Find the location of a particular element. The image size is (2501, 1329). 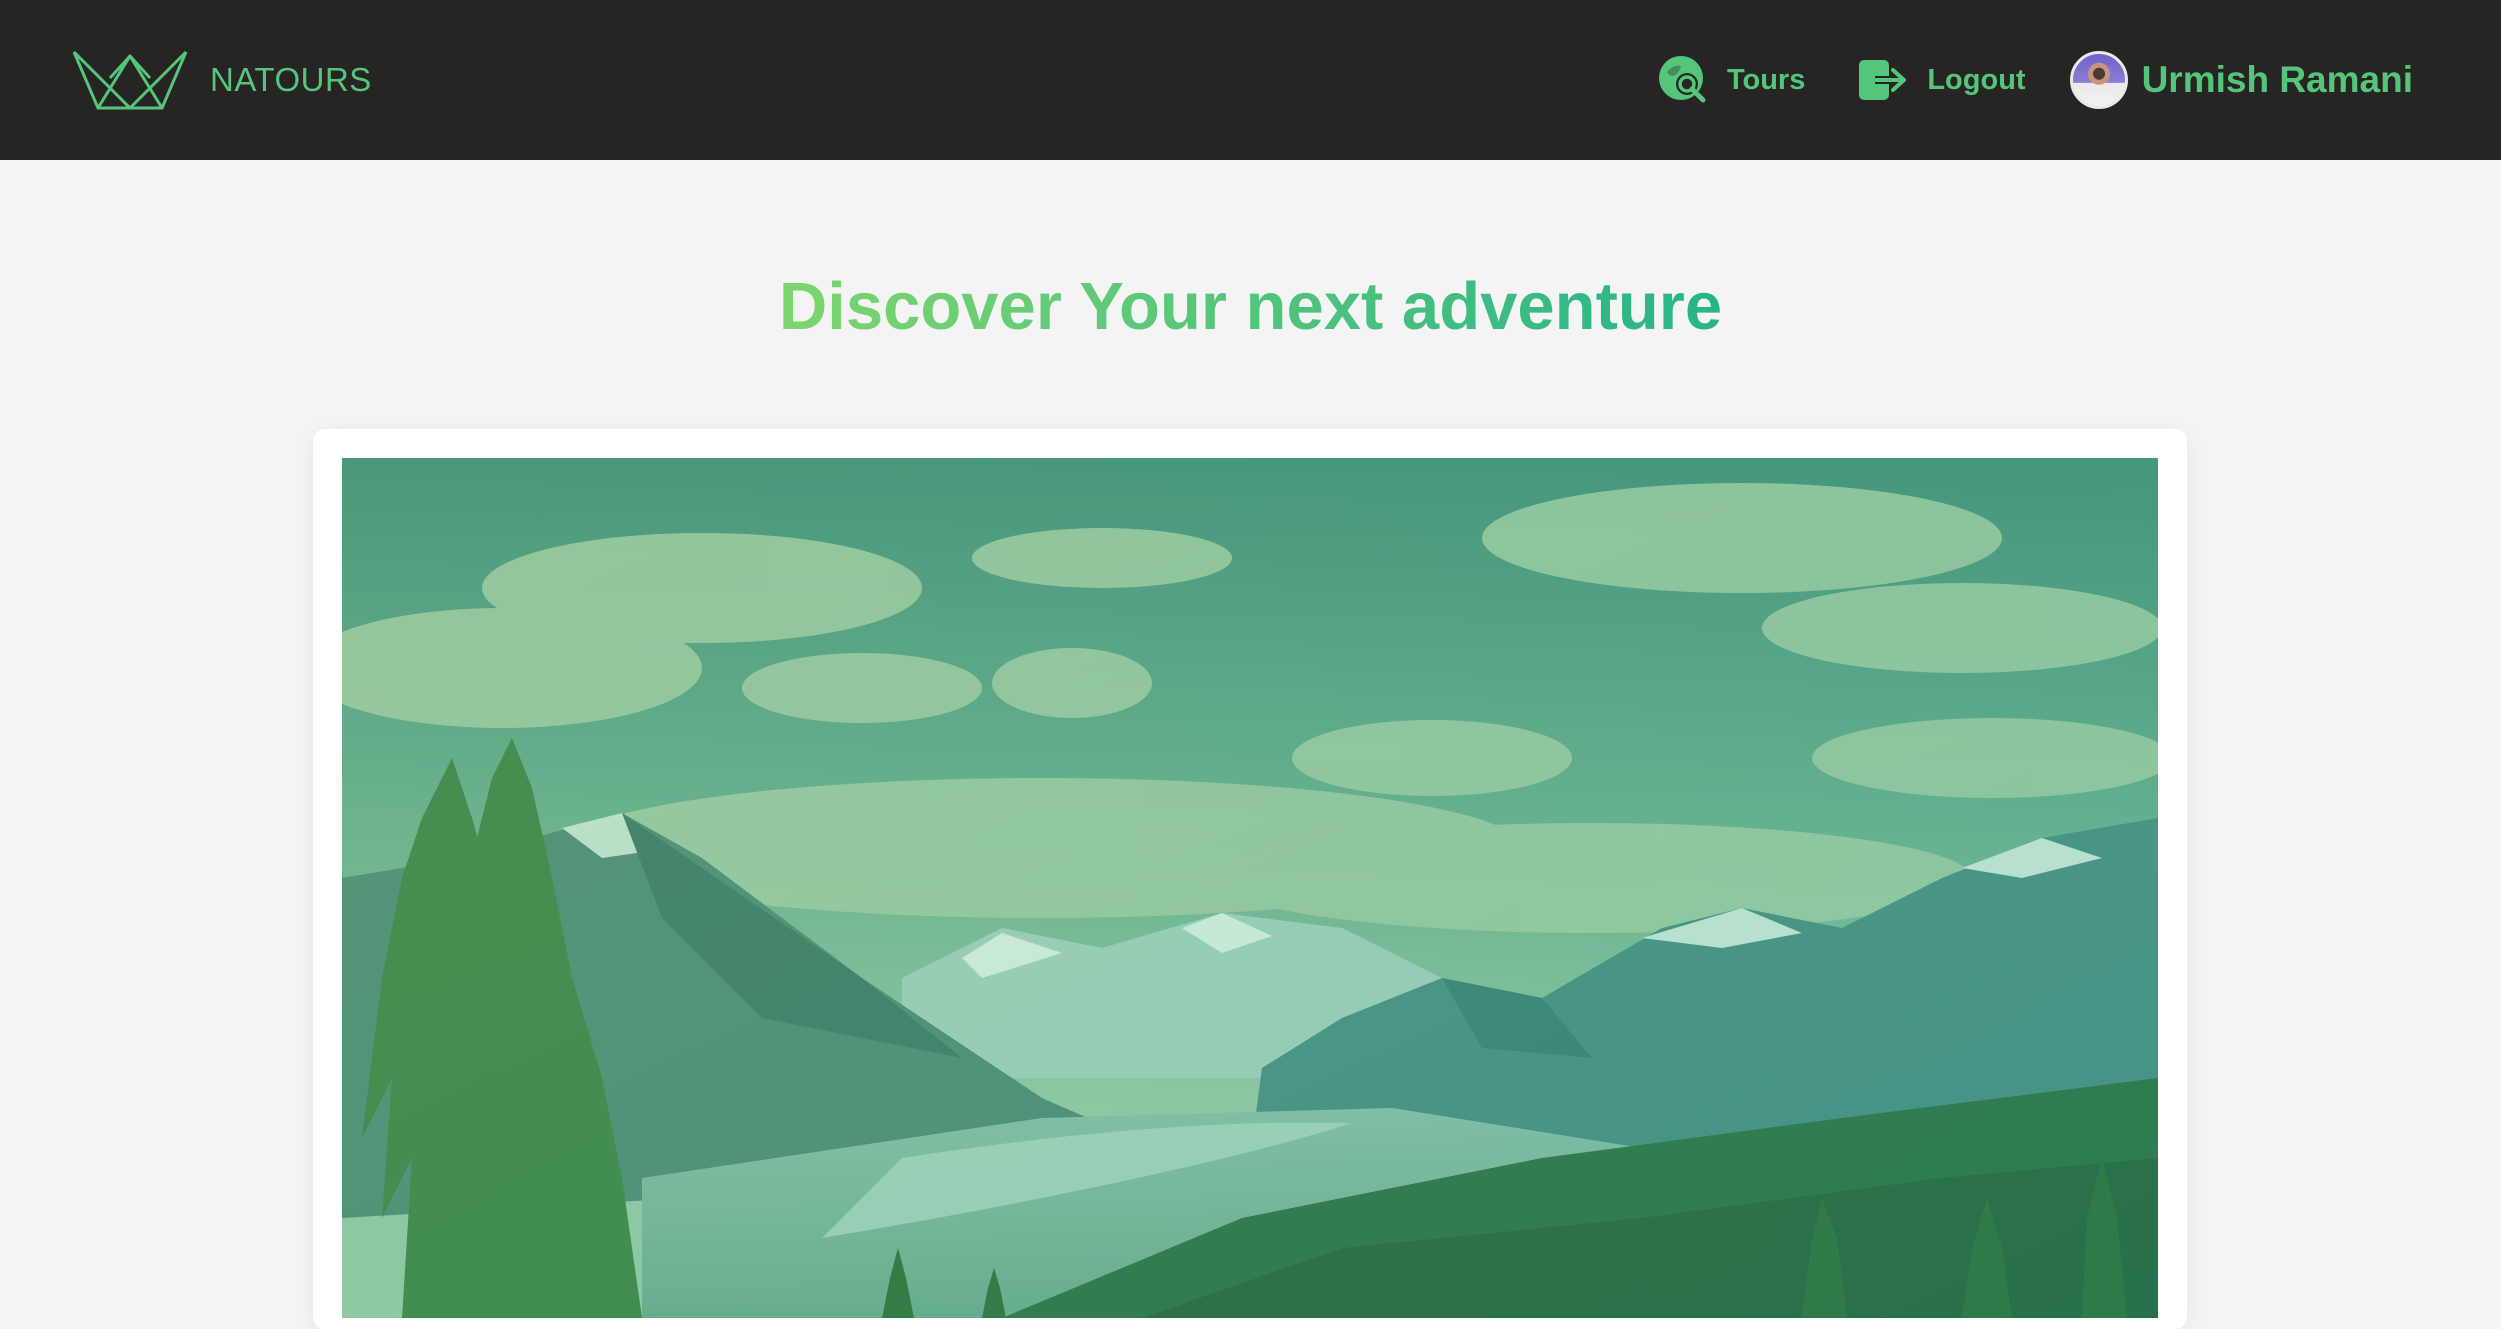

page-heading: Discover Your next adventure is located at coordinates (1250, 306).